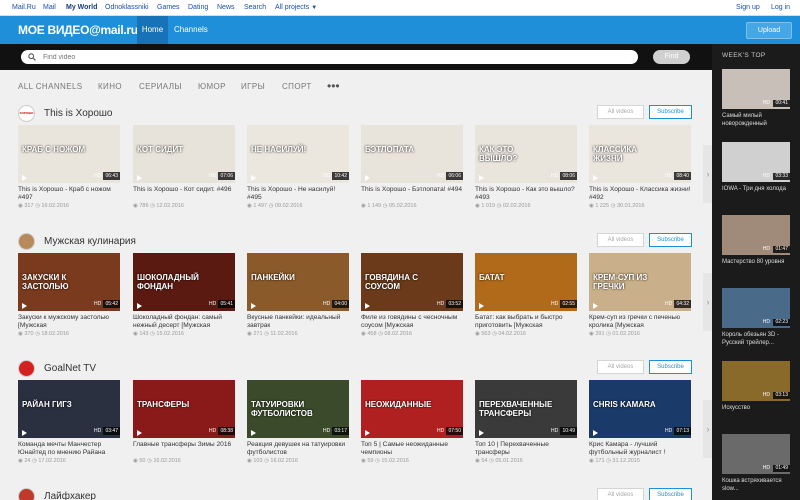 This screenshot has height=500, width=800. Describe the element at coordinates (756, 235) in the screenshot. I see `top-video-thumbnail: HD 01:47` at that location.